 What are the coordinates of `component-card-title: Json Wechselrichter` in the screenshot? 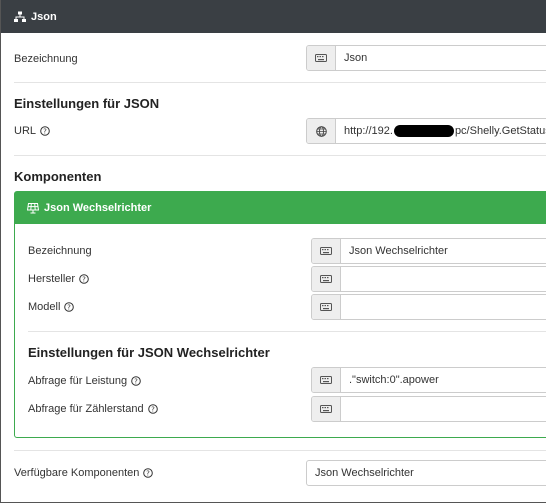 It's located at (98, 208).